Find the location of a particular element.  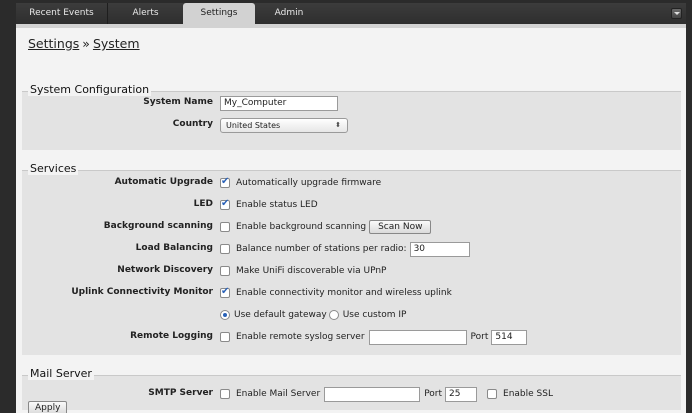

auto-upgrade-text: Automatically upgrade firmware is located at coordinates (309, 183).